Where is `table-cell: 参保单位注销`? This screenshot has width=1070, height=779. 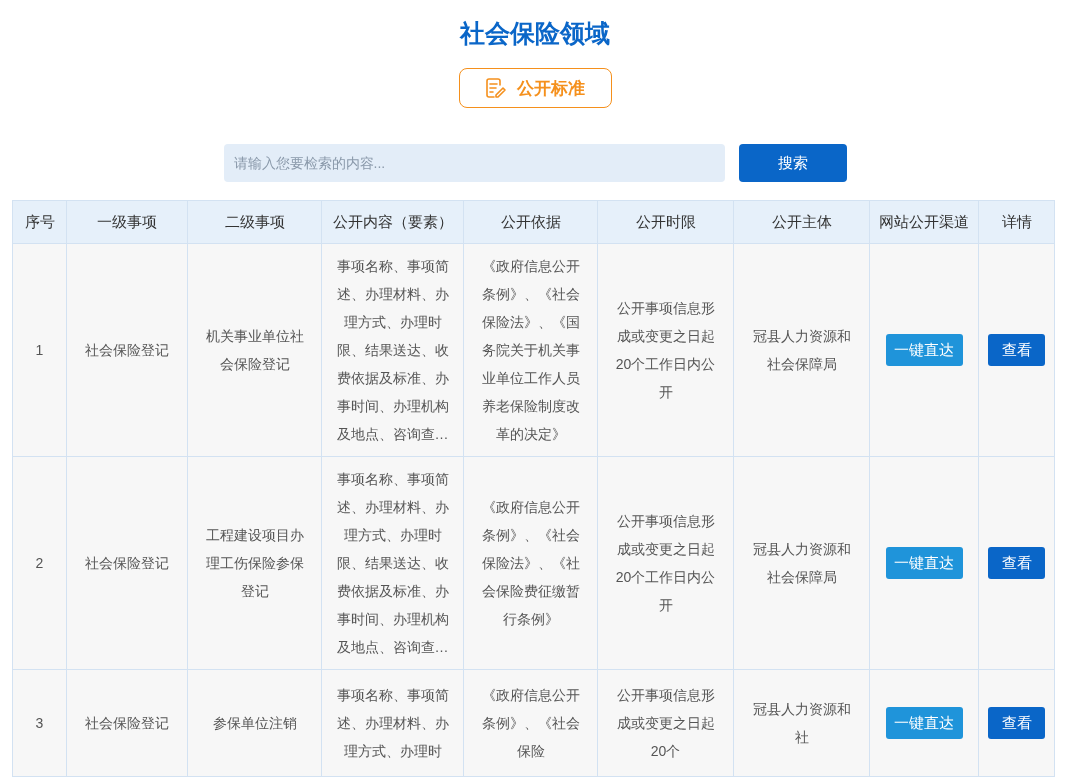
table-cell: 参保单位注销 is located at coordinates (254, 723).